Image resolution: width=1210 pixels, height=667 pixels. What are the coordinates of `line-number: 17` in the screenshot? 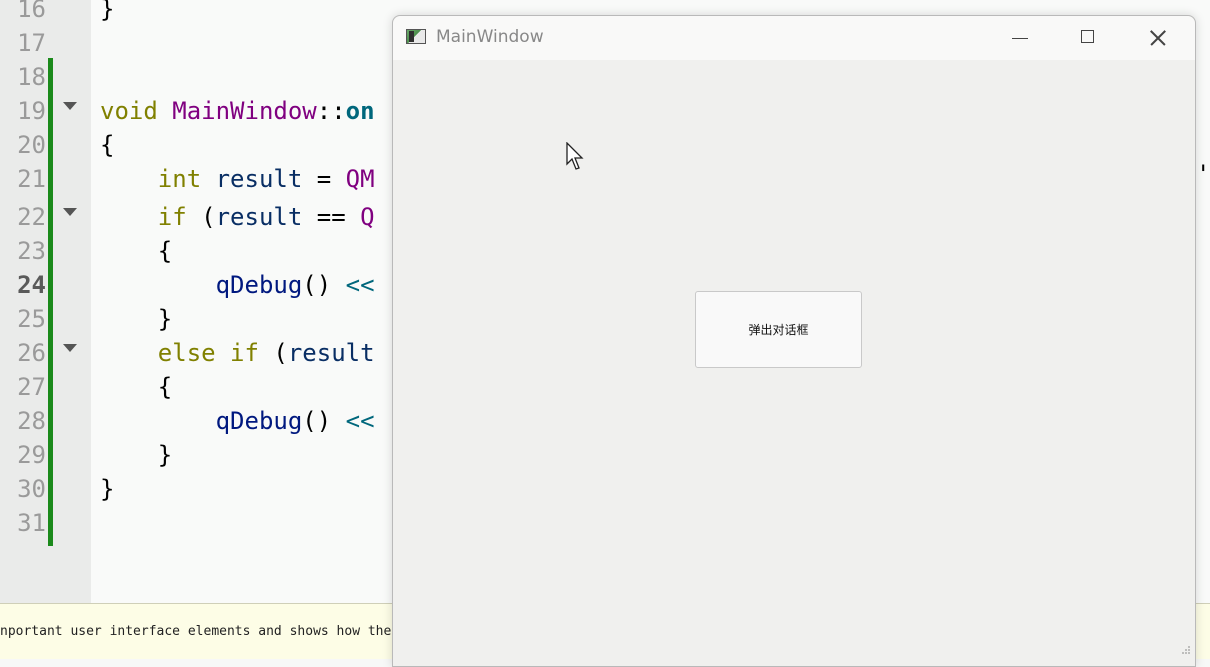 It's located at (31, 43).